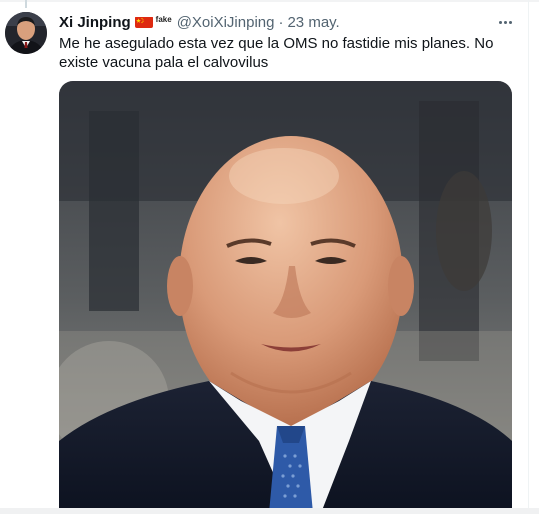 The height and width of the screenshot is (514, 539). I want to click on fake-badge: fake, so click(163, 19).